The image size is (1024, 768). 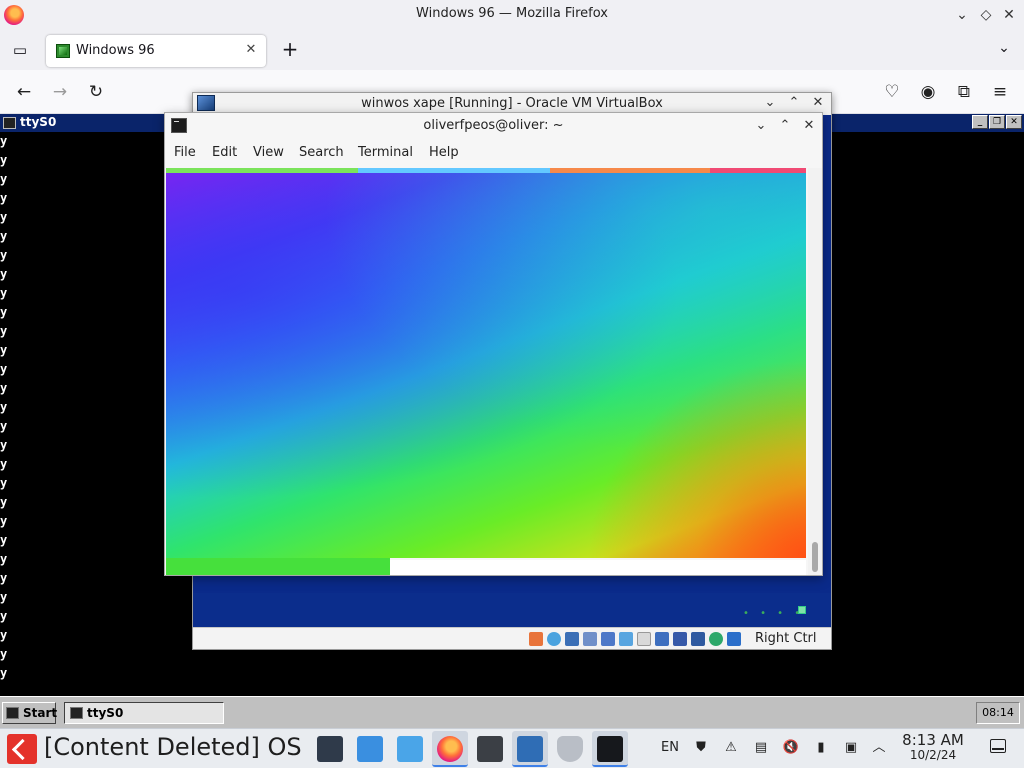 What do you see at coordinates (29, 713) in the screenshot?
I see `w96-start-button: Start` at bounding box center [29, 713].